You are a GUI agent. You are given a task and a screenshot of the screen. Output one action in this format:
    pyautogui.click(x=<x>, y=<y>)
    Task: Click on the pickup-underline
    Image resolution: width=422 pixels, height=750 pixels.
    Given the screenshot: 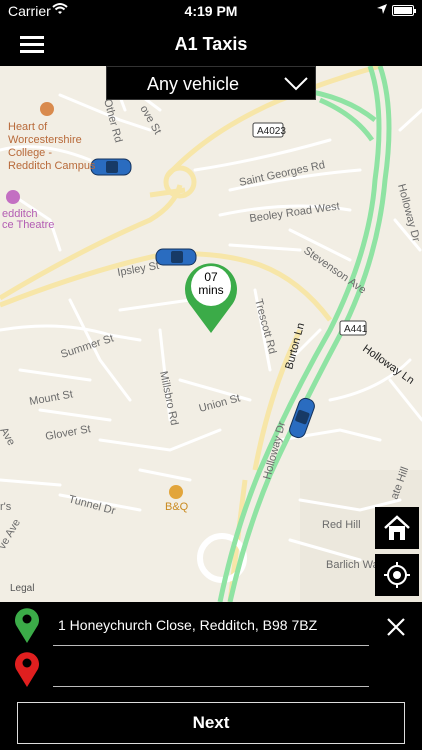 What is the action you would take?
    pyautogui.click(x=211, y=645)
    